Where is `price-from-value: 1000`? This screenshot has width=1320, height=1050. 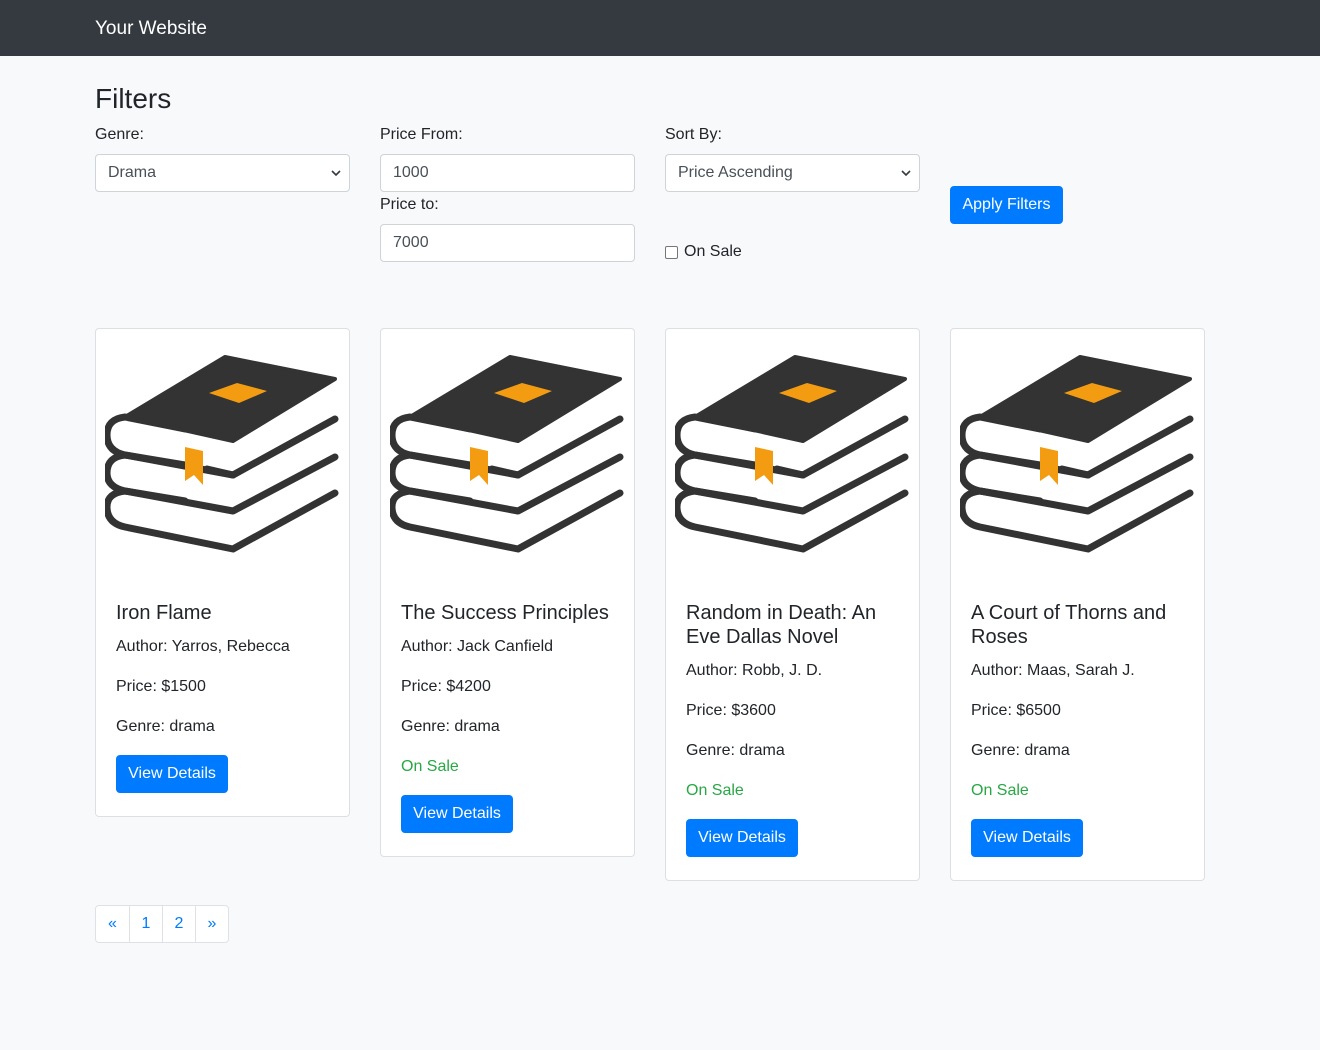
price-from-value: 1000 is located at coordinates (411, 172).